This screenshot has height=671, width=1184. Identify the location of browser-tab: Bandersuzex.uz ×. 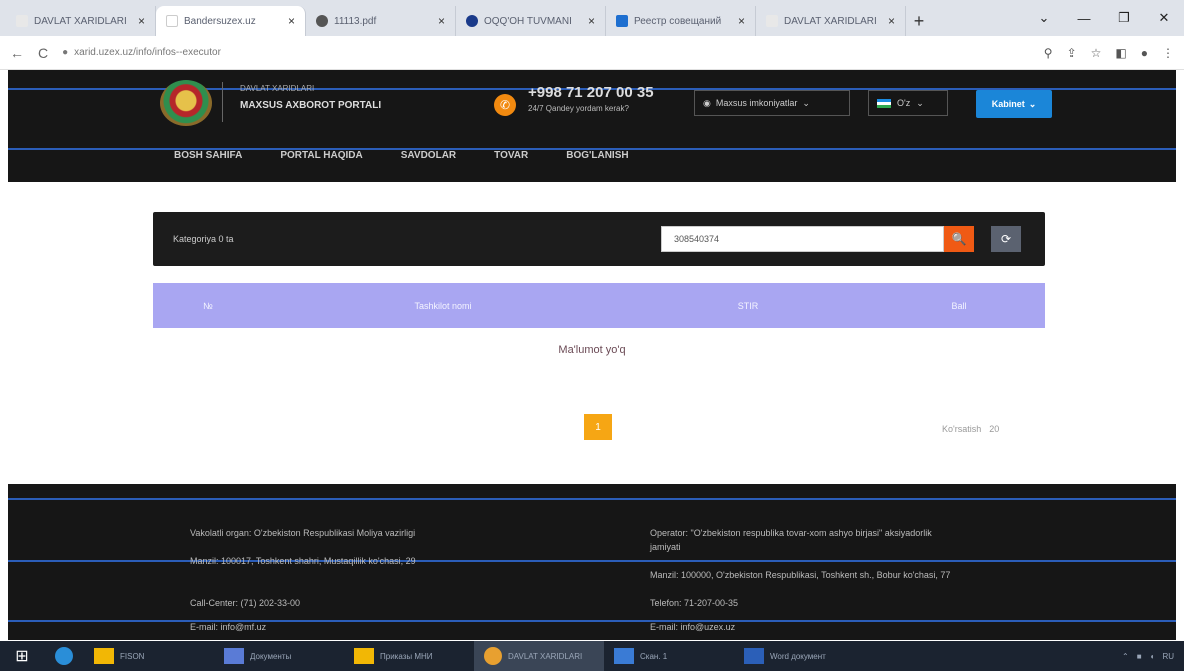
(231, 21).